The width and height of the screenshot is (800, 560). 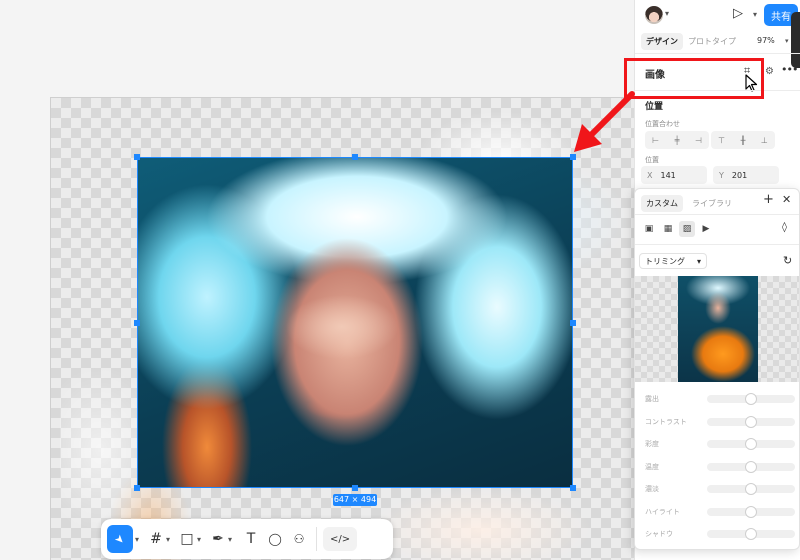 I want to click on tab-design: デザイン, so click(x=662, y=41).